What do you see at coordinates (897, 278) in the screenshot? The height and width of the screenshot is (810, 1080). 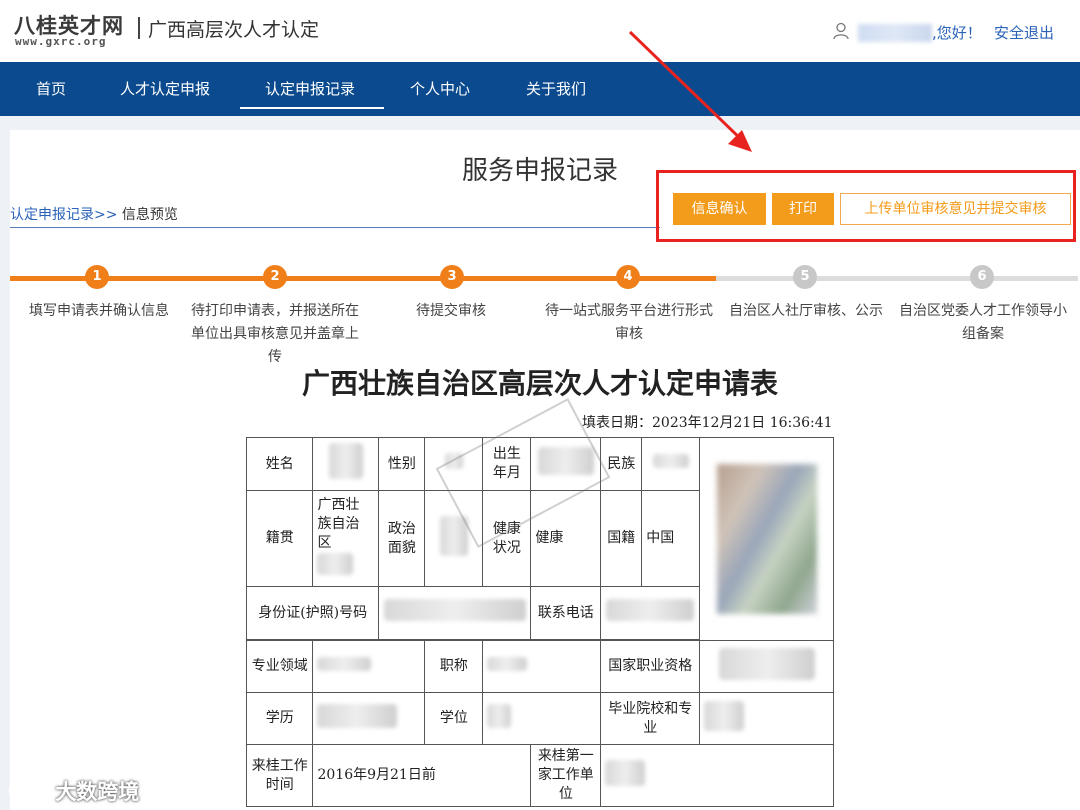 I see `progress-track-pending` at bounding box center [897, 278].